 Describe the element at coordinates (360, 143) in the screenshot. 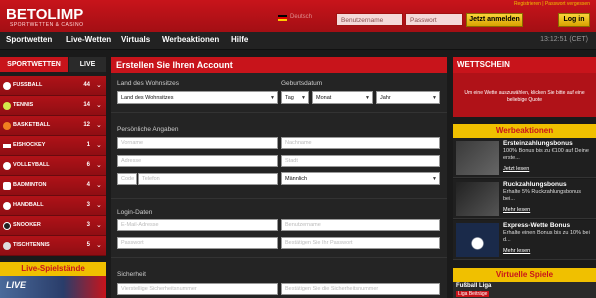

I see `lastname-field: Nachname` at that location.